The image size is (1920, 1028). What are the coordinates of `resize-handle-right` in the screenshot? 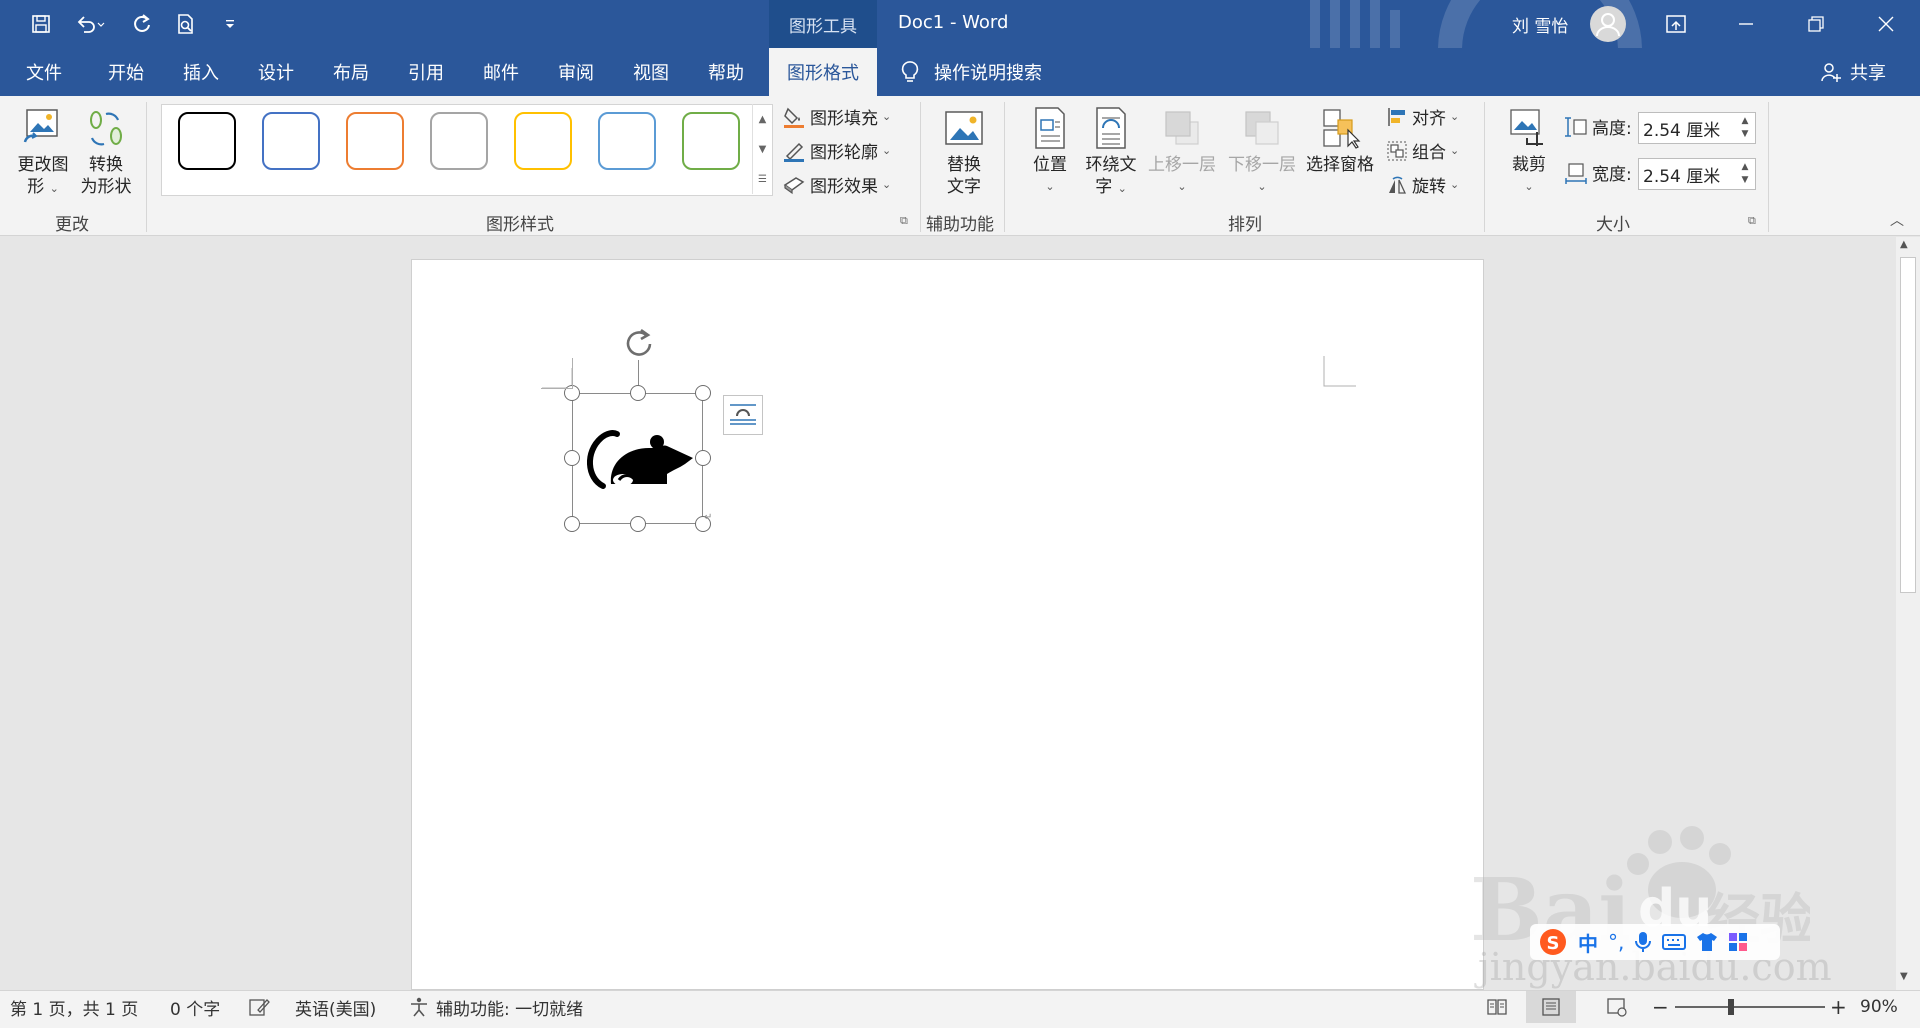 It's located at (703, 458).